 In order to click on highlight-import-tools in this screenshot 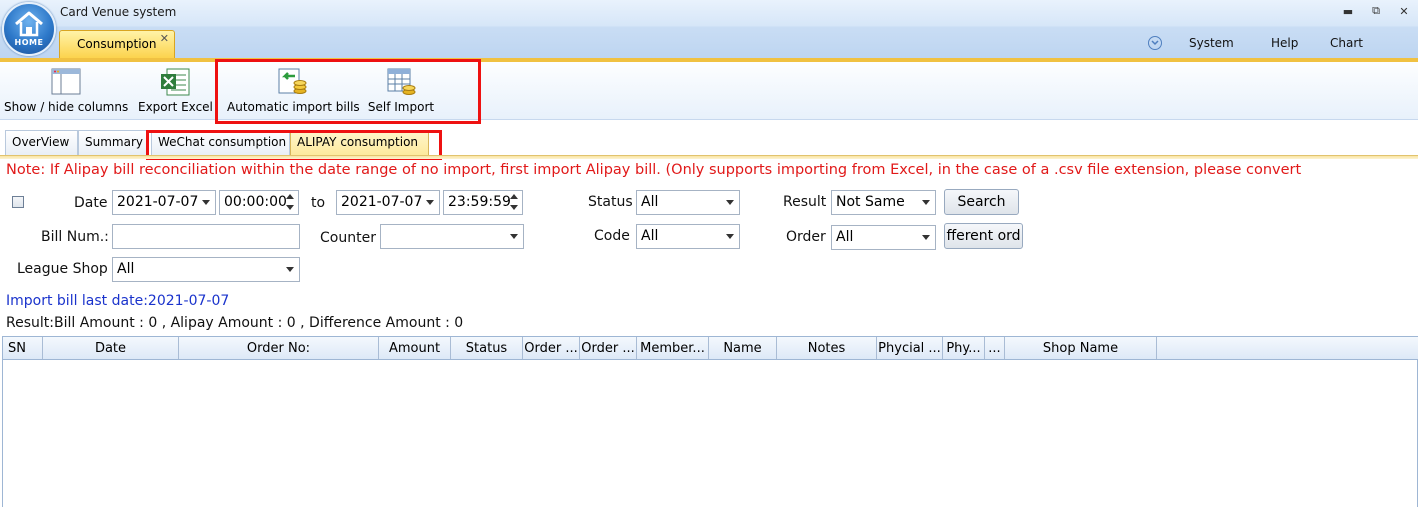, I will do `click(348, 91)`.